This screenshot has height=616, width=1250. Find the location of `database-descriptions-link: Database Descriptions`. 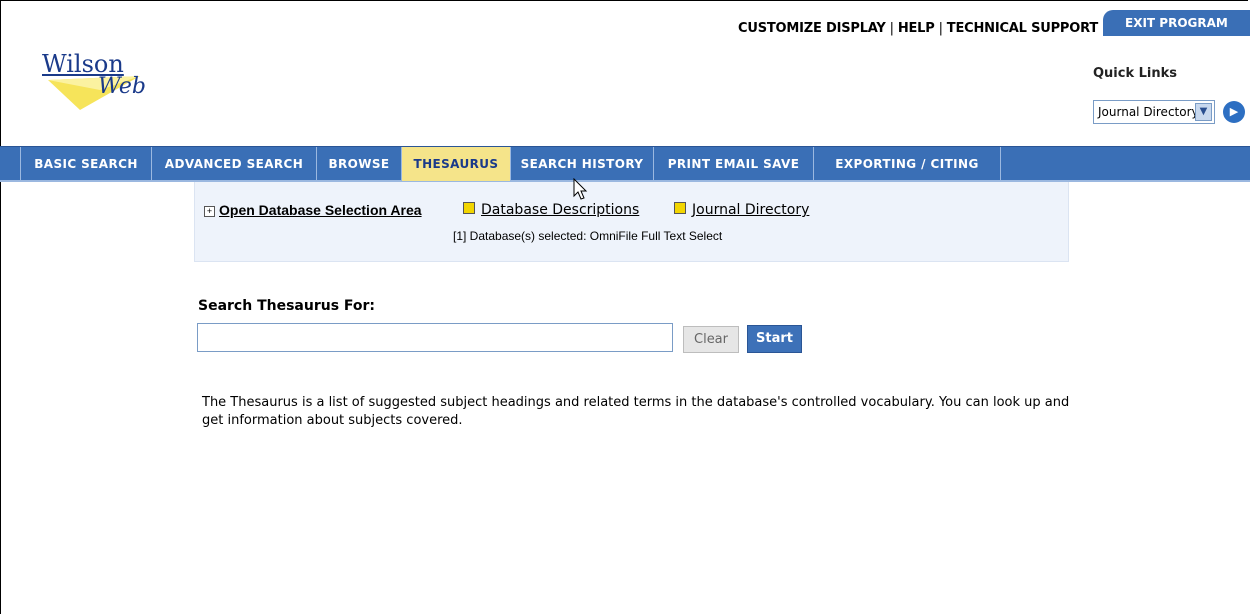

database-descriptions-link: Database Descriptions is located at coordinates (551, 210).